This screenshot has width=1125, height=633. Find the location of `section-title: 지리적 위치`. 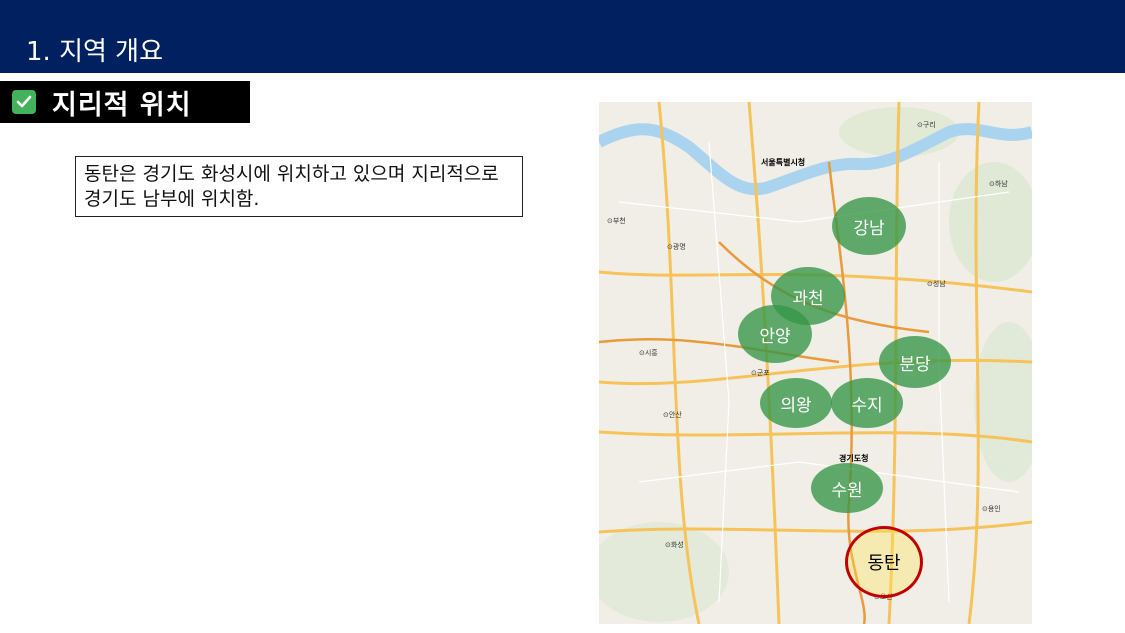

section-title: 지리적 위치 is located at coordinates (122, 105).